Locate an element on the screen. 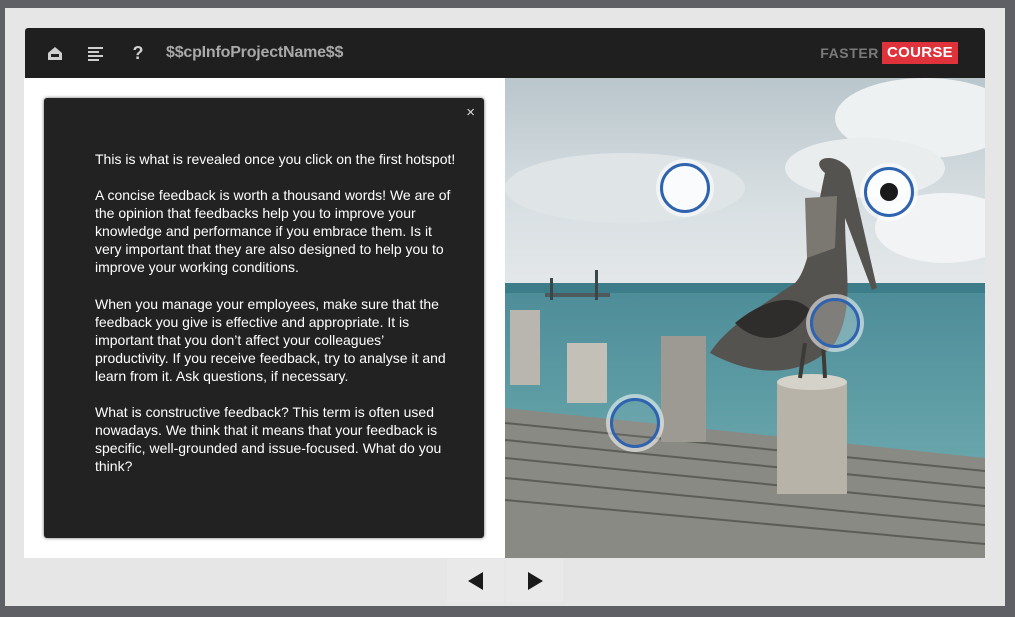 Image resolution: width=1015 pixels, height=617 pixels. triangle-right-icon is located at coordinates (535, 580).